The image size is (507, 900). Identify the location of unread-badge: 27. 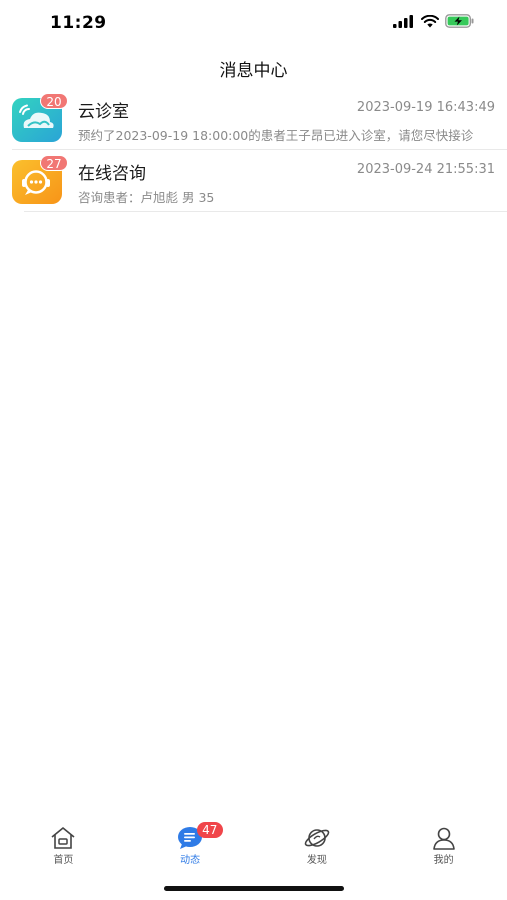
(54, 163).